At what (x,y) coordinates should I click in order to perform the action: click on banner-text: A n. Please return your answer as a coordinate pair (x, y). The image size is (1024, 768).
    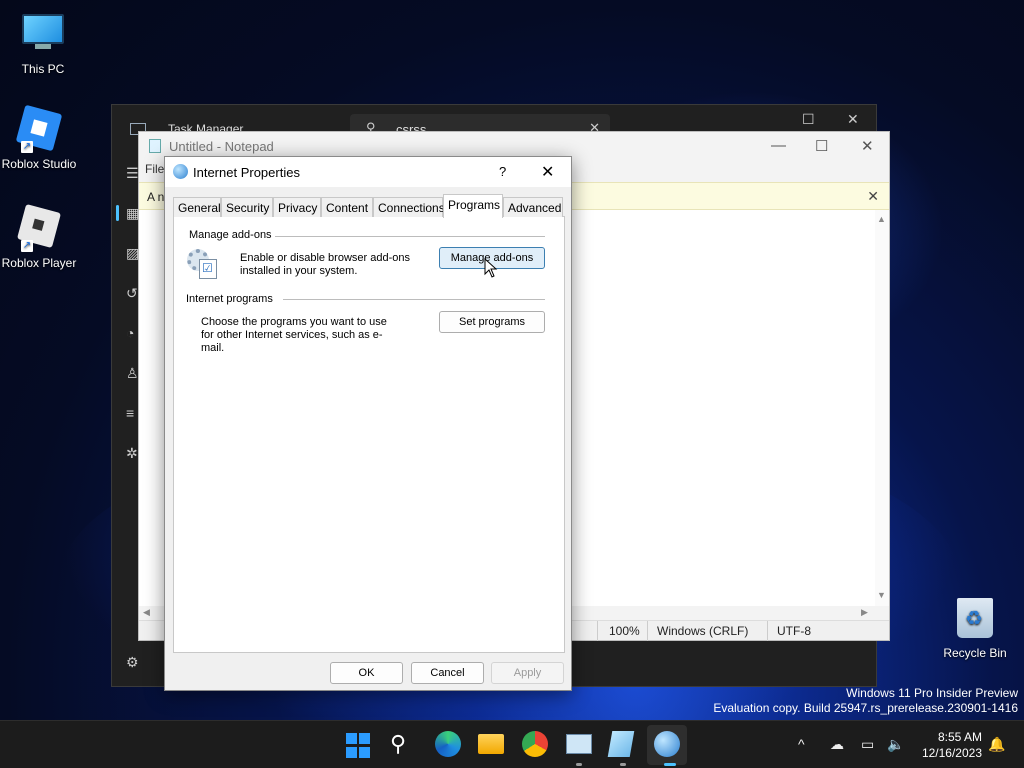
    Looking at the image, I should click on (156, 197).